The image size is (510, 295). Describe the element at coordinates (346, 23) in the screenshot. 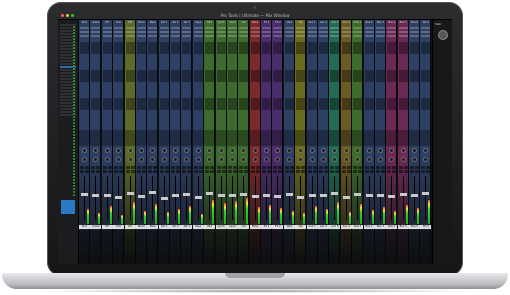

I see `strip-name: Aux 4` at that location.